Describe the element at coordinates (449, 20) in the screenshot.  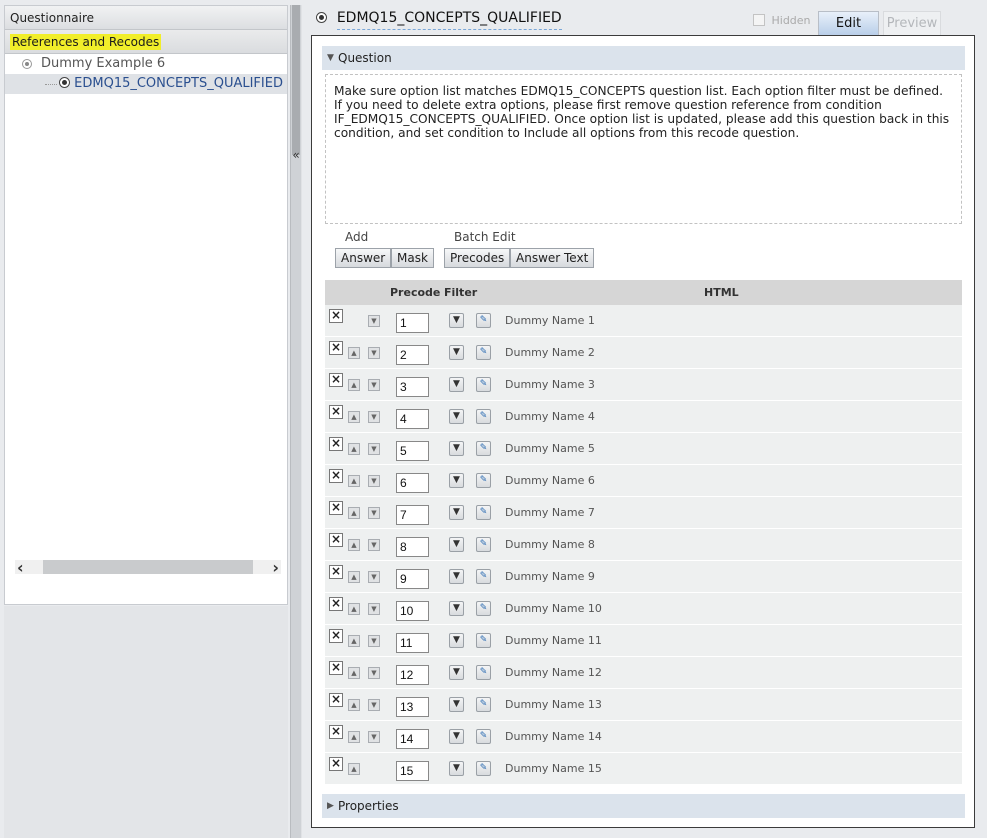
I see `question-title: EDMQ15_CONCEPTS_QUALIFIED` at that location.